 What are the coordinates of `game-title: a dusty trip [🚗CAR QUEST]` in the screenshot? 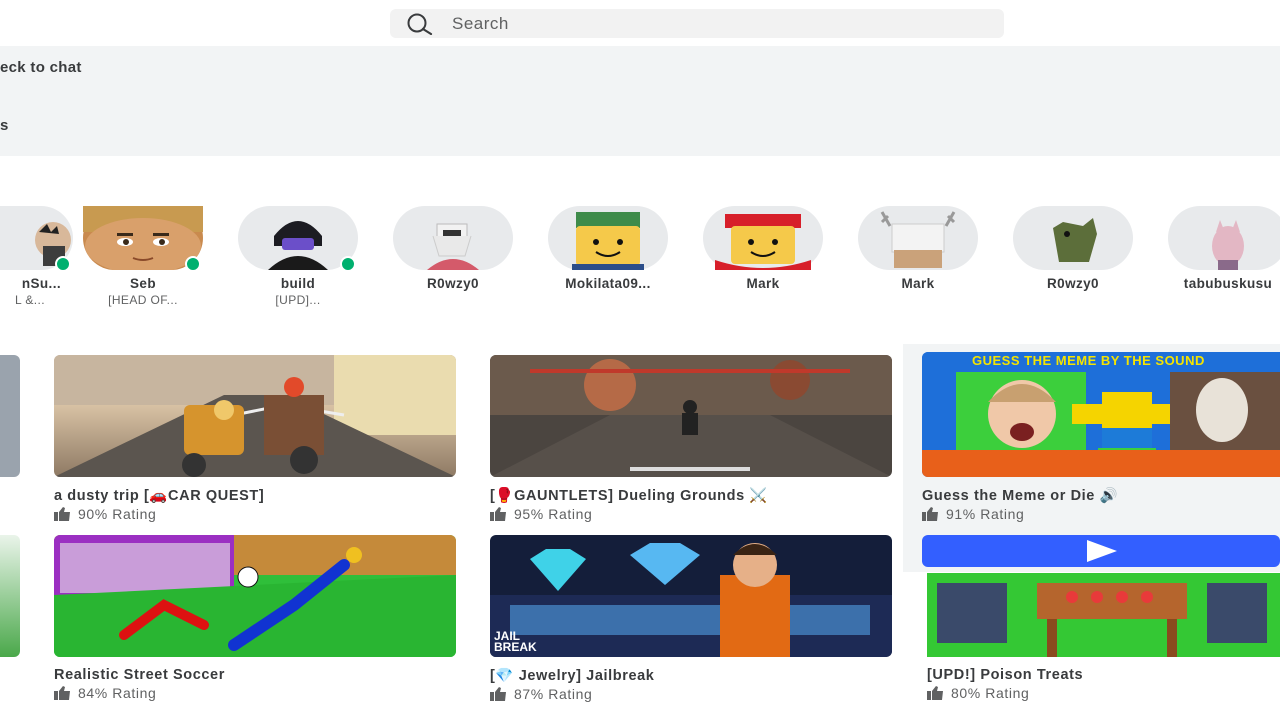 It's located at (255, 495).